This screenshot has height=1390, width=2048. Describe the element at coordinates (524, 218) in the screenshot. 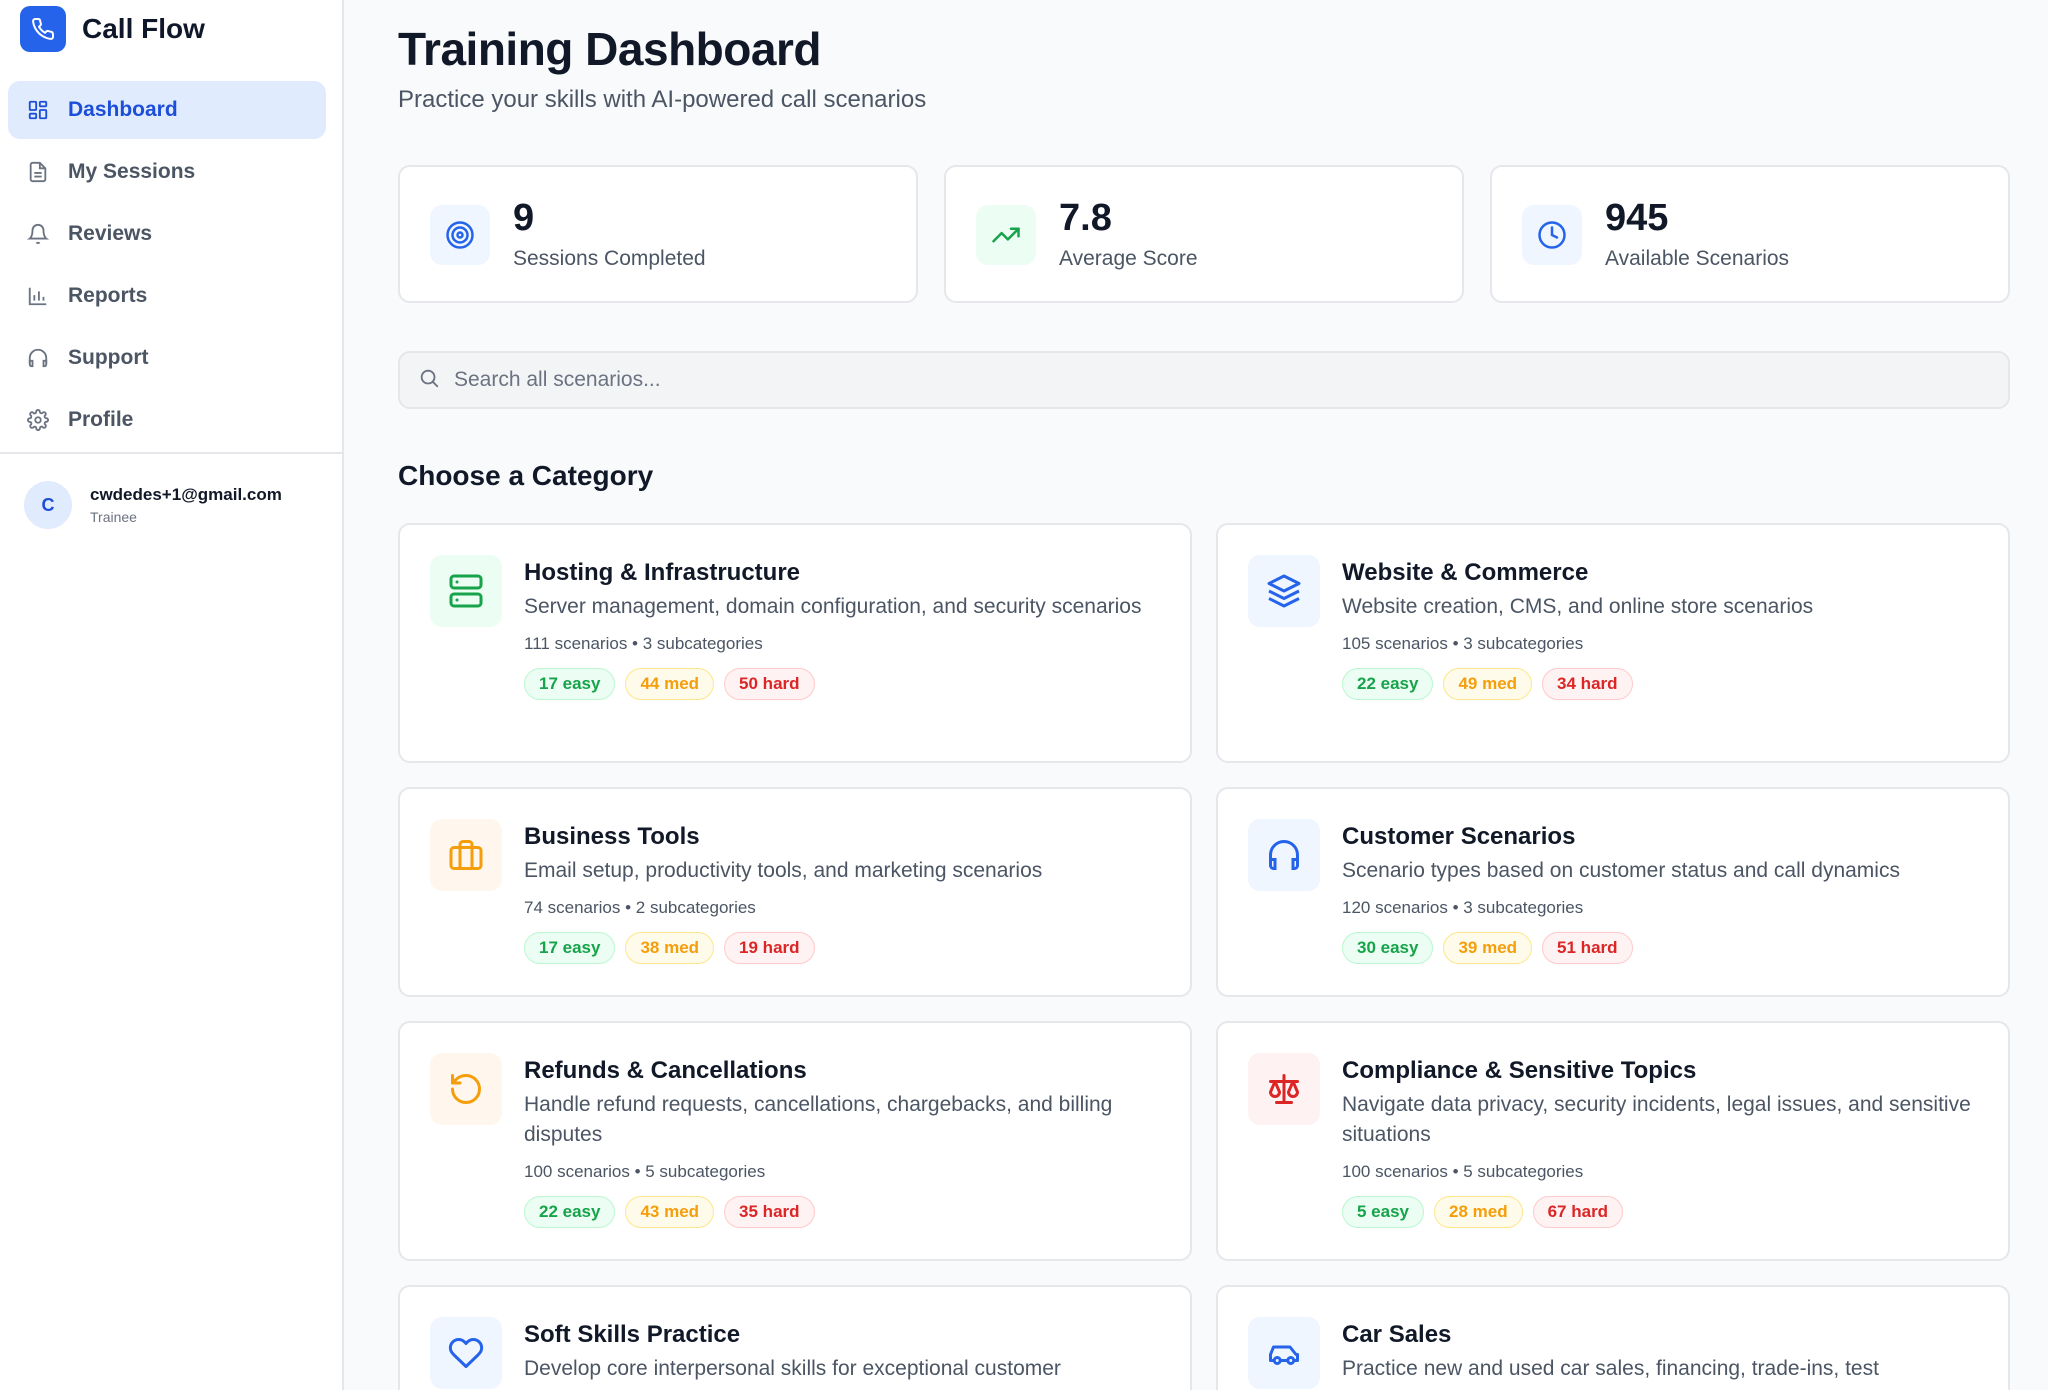

I see `stat-value: 9` at that location.